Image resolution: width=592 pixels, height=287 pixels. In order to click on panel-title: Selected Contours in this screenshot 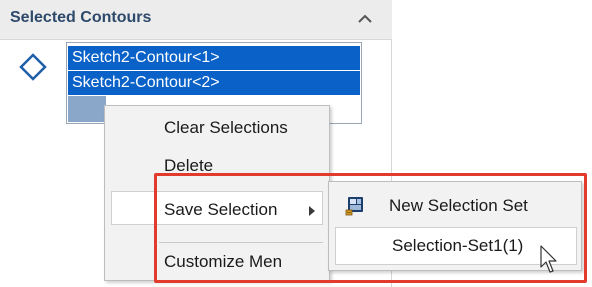, I will do `click(81, 17)`.